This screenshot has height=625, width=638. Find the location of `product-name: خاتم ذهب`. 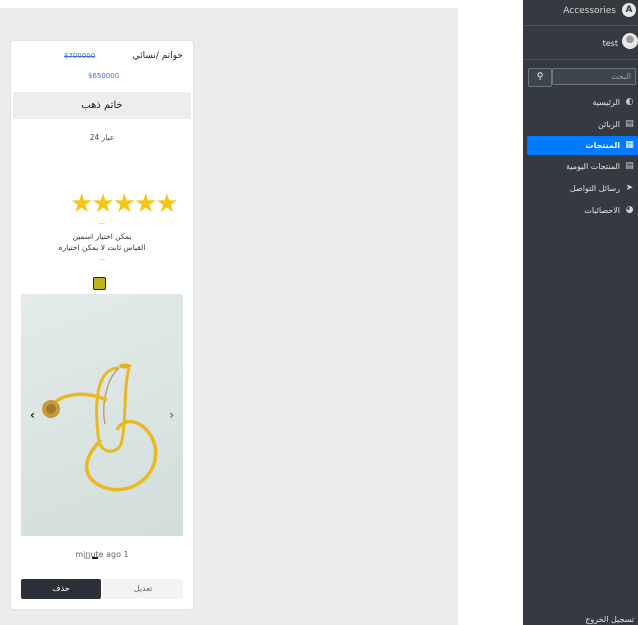

product-name: خاتم ذهب is located at coordinates (102, 105).